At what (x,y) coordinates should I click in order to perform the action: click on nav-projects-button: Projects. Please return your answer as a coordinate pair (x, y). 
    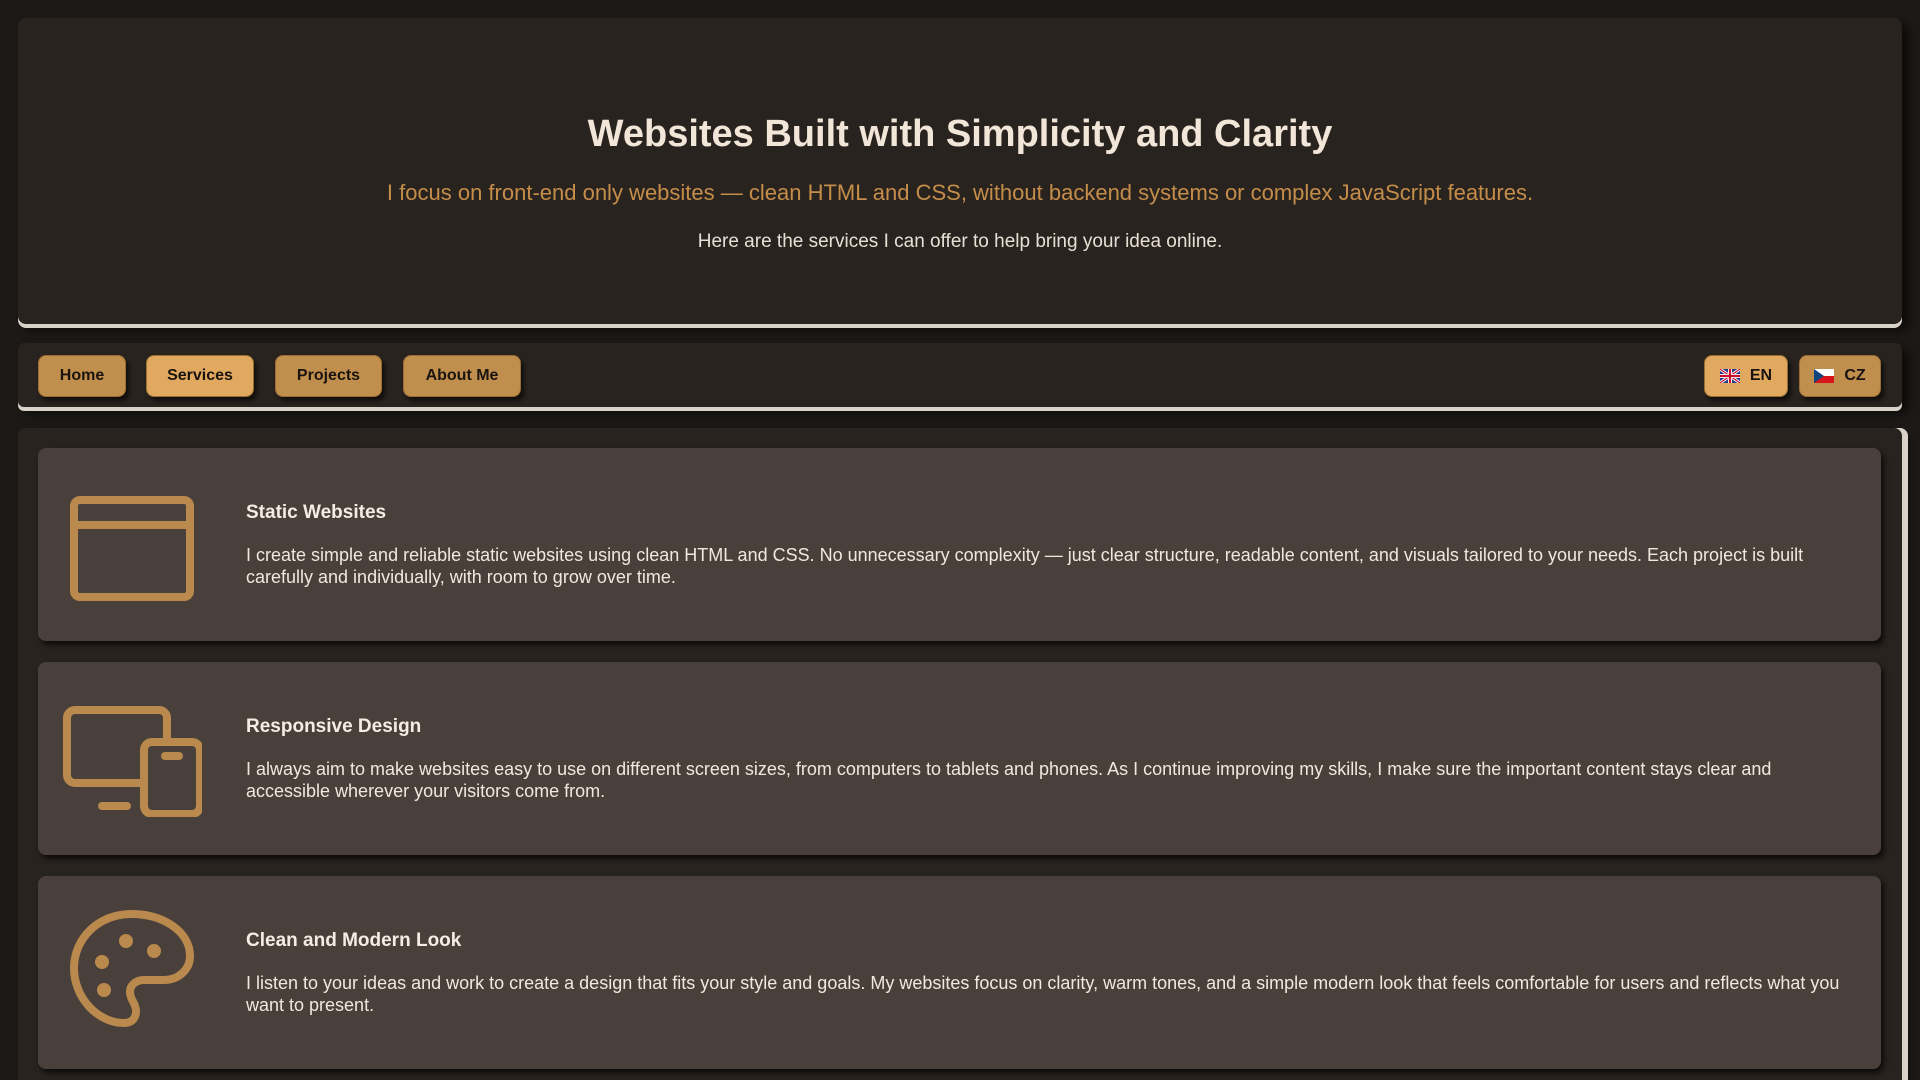
    Looking at the image, I should click on (328, 376).